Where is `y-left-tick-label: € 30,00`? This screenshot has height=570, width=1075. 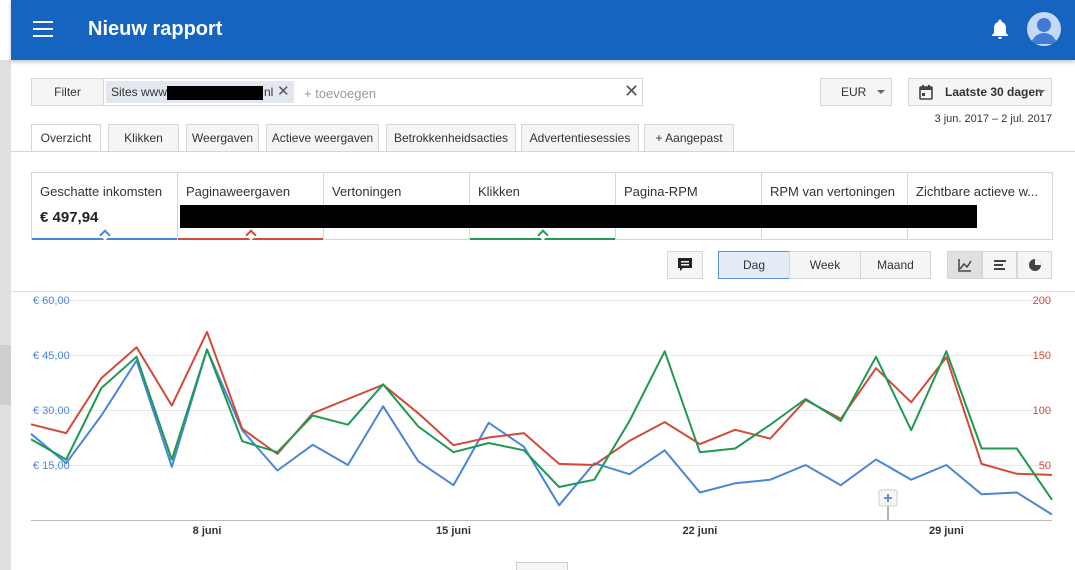 y-left-tick-label: € 30,00 is located at coordinates (51, 411).